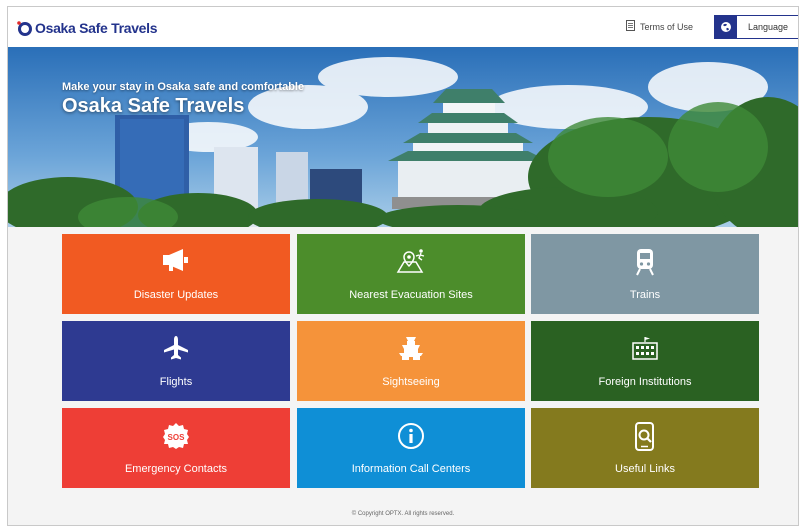 The image size is (806, 530). What do you see at coordinates (96, 28) in the screenshot?
I see `logo-text: Osaka Safe Travels` at bounding box center [96, 28].